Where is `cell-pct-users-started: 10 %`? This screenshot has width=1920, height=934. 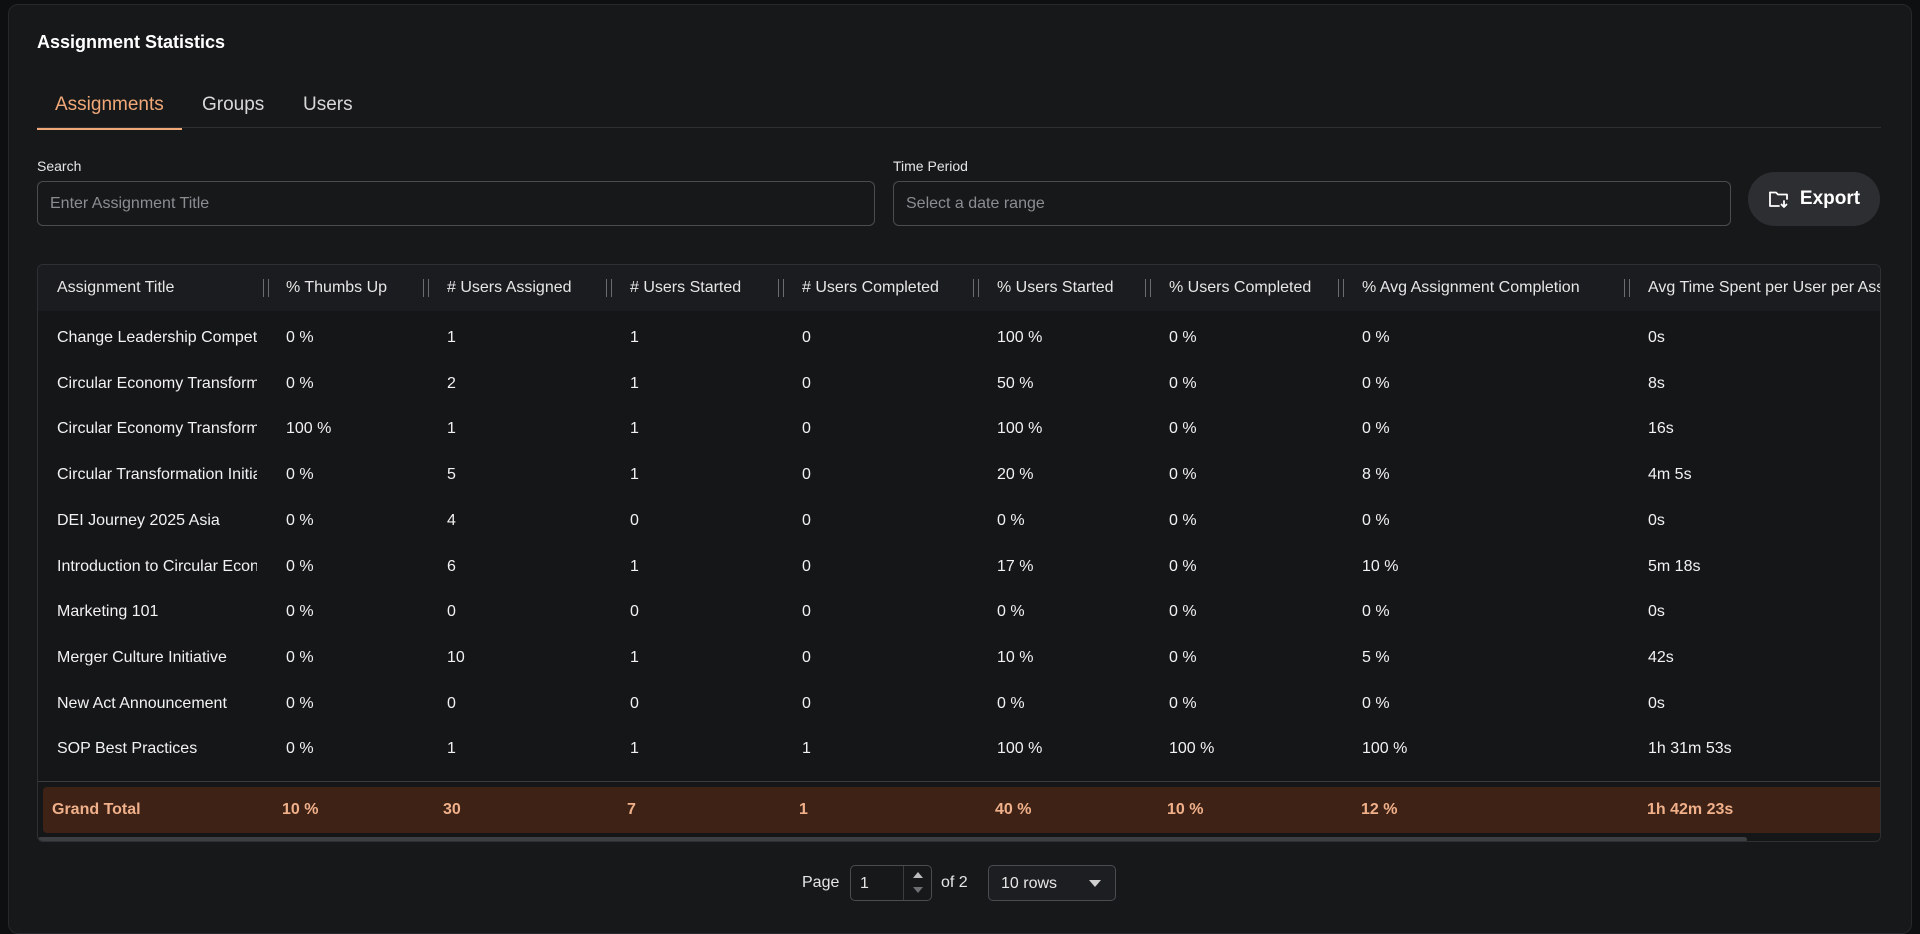
cell-pct-users-started: 10 % is located at coordinates (1015, 657).